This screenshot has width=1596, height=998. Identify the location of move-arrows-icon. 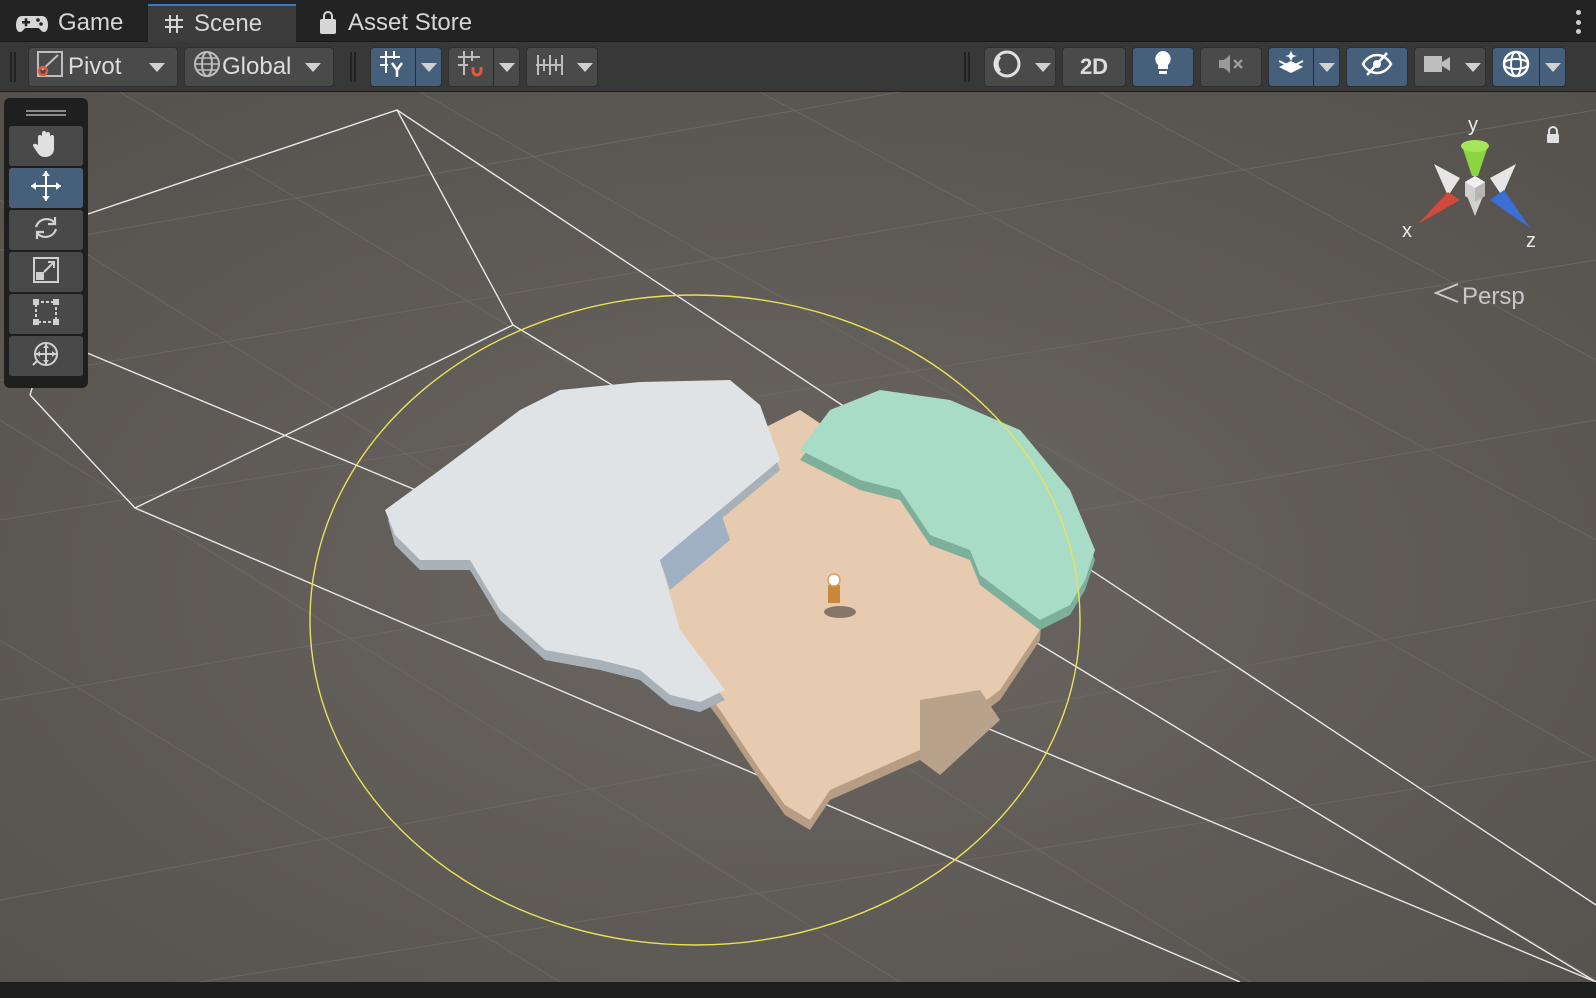
(46, 188).